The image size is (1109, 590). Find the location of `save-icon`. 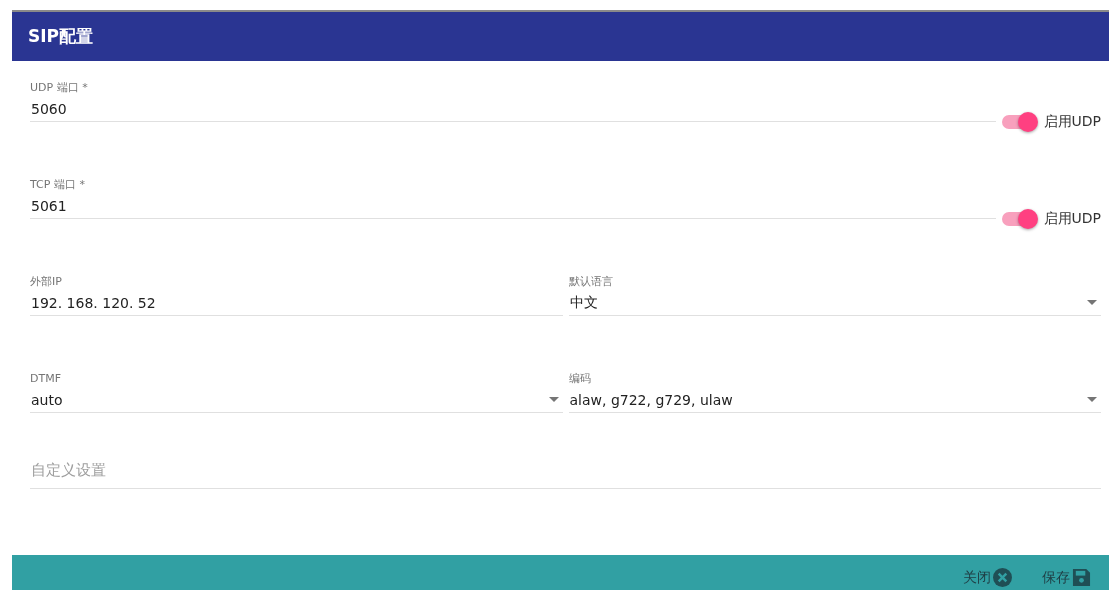

save-icon is located at coordinates (1081, 577).